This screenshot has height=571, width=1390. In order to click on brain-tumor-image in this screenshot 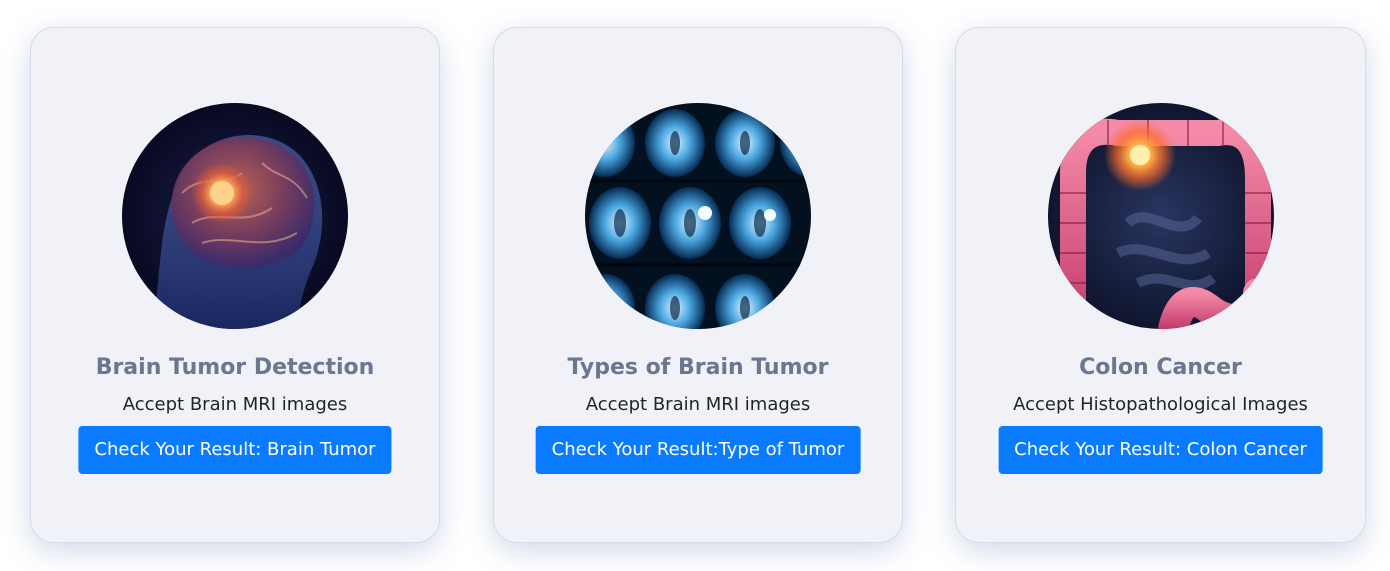, I will do `click(235, 216)`.